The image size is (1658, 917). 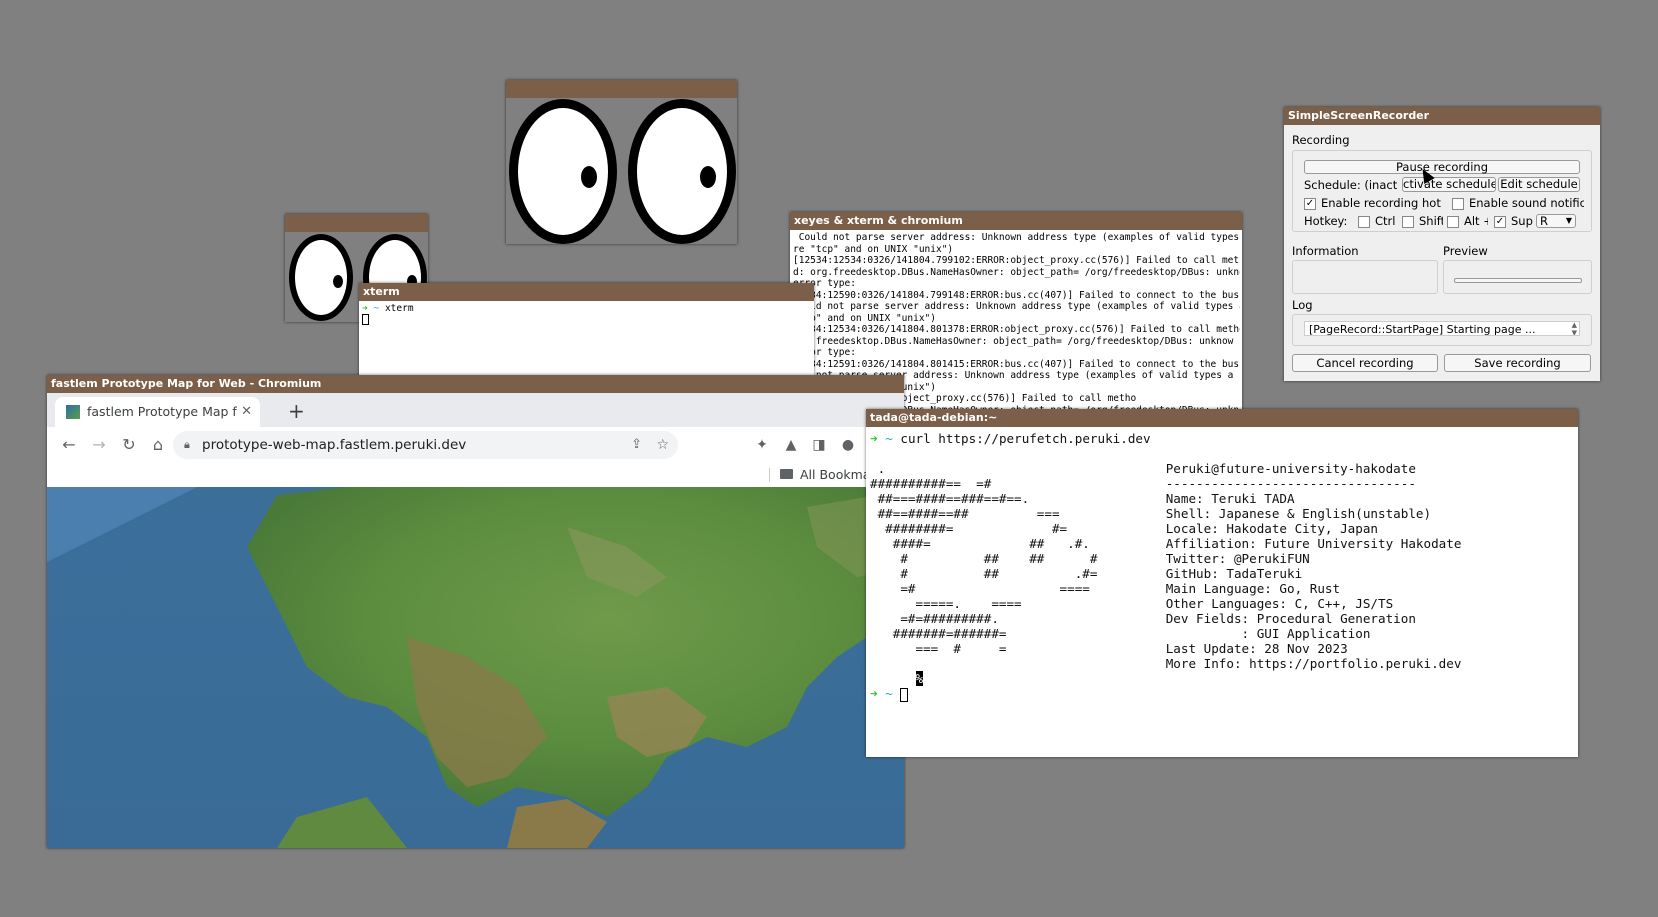 What do you see at coordinates (662, 445) in the screenshot?
I see `star-icon: ☆` at bounding box center [662, 445].